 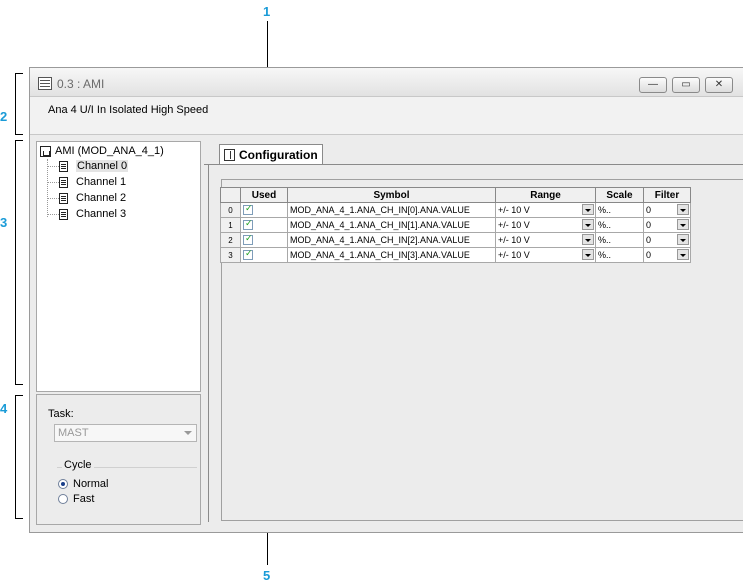 I want to click on tree-item-channel-1: Channel 1, so click(x=86, y=182).